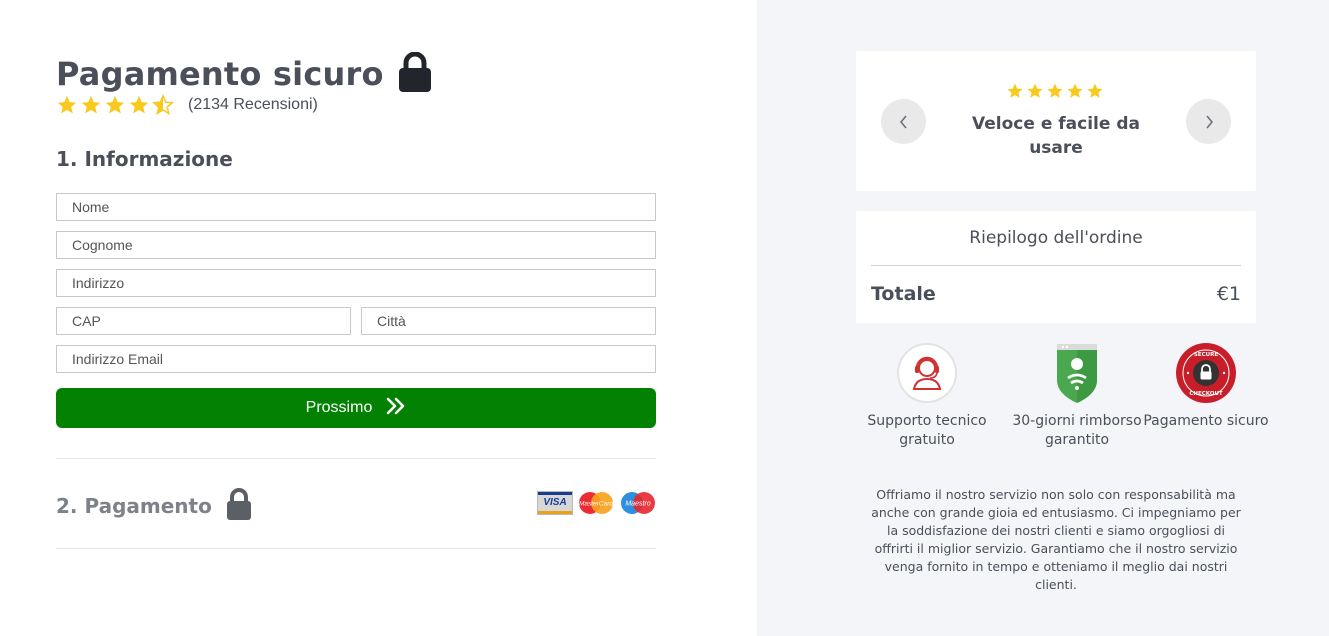 This screenshot has width=1329, height=636. I want to click on svg-text: SECURE, so click(1206, 355).